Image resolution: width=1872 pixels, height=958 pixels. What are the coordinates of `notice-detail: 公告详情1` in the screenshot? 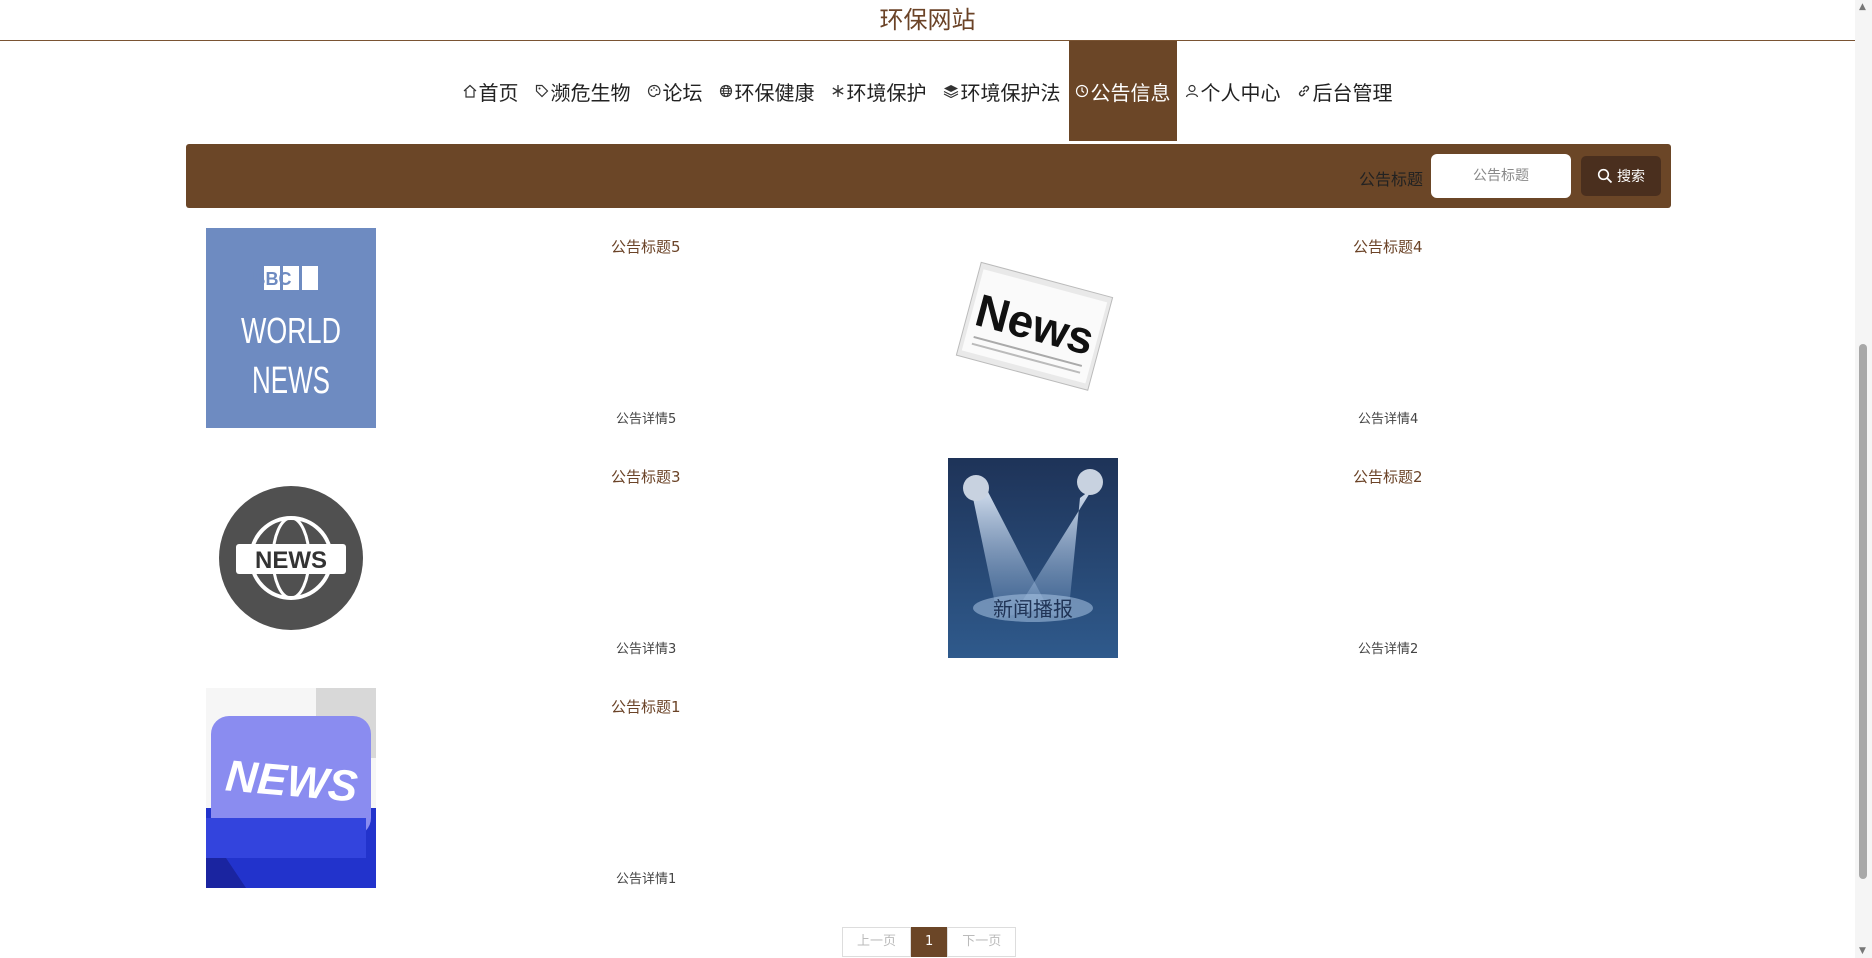 It's located at (646, 879).